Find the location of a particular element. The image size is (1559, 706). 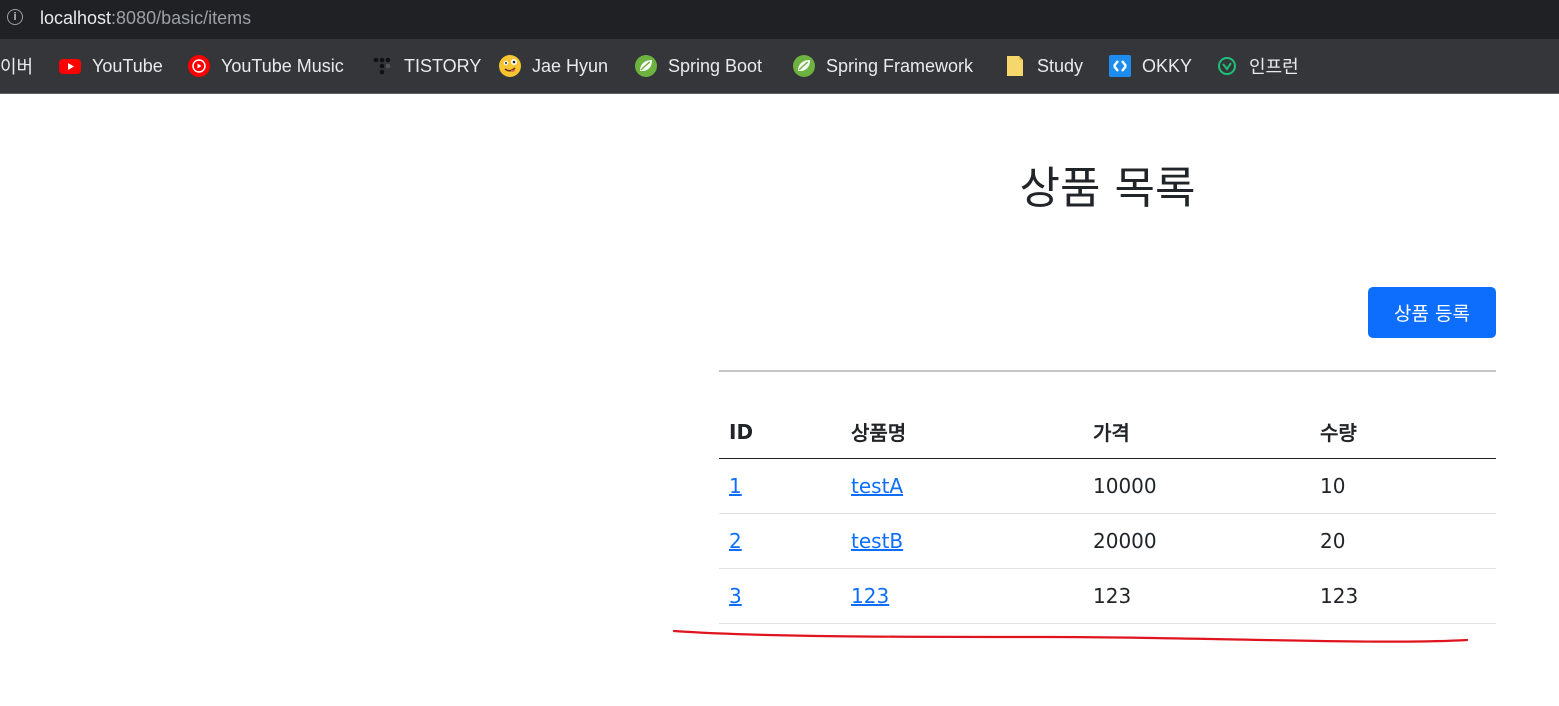

header-quantity: 수량 is located at coordinates (1403, 432).